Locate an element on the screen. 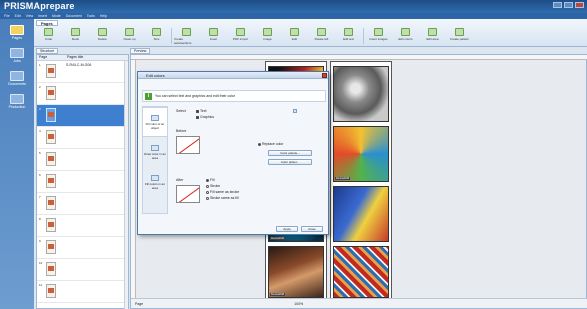 The image size is (587, 309). page-label: Page is located at coordinates (139, 304).